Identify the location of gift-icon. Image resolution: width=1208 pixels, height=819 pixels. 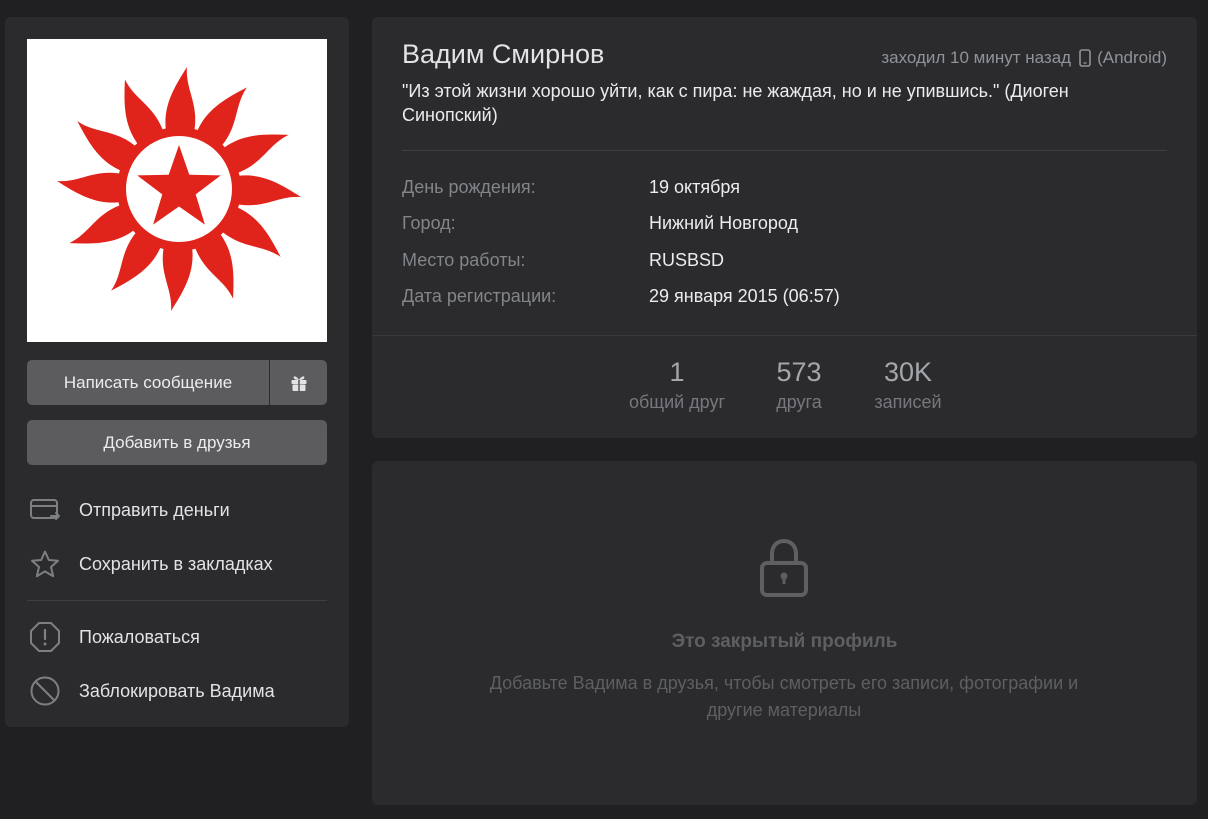
(298, 383).